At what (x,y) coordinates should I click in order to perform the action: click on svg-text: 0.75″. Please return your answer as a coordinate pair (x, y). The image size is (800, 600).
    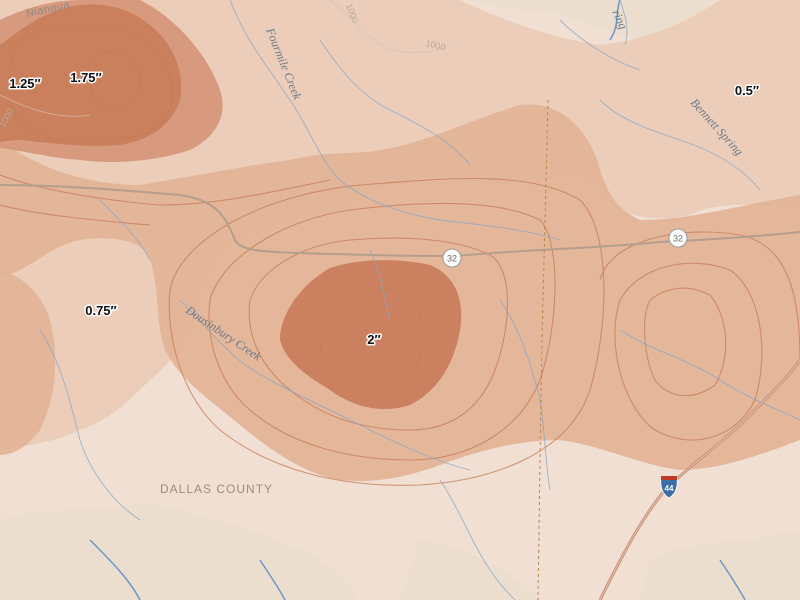
    Looking at the image, I should click on (101, 310).